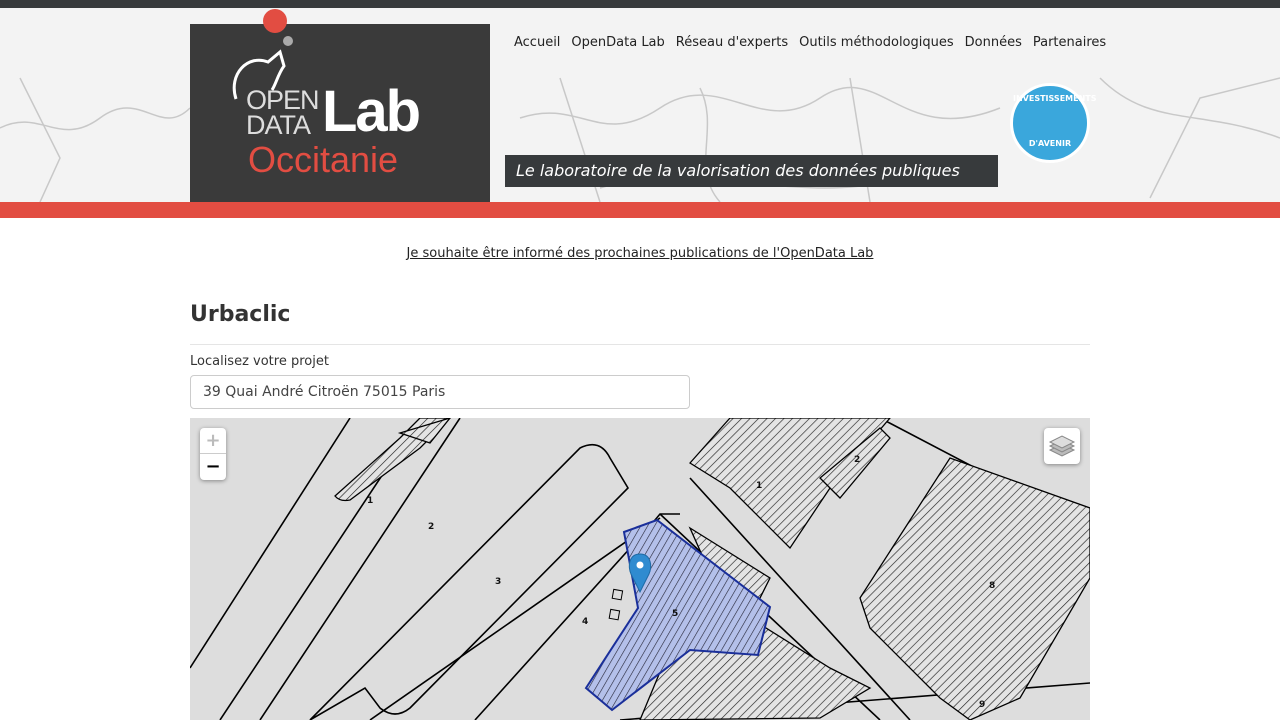  What do you see at coordinates (1053, 123) in the screenshot?
I see `investissements-avenir-logo: INVESTISSEMENTS D'AVENIR` at bounding box center [1053, 123].